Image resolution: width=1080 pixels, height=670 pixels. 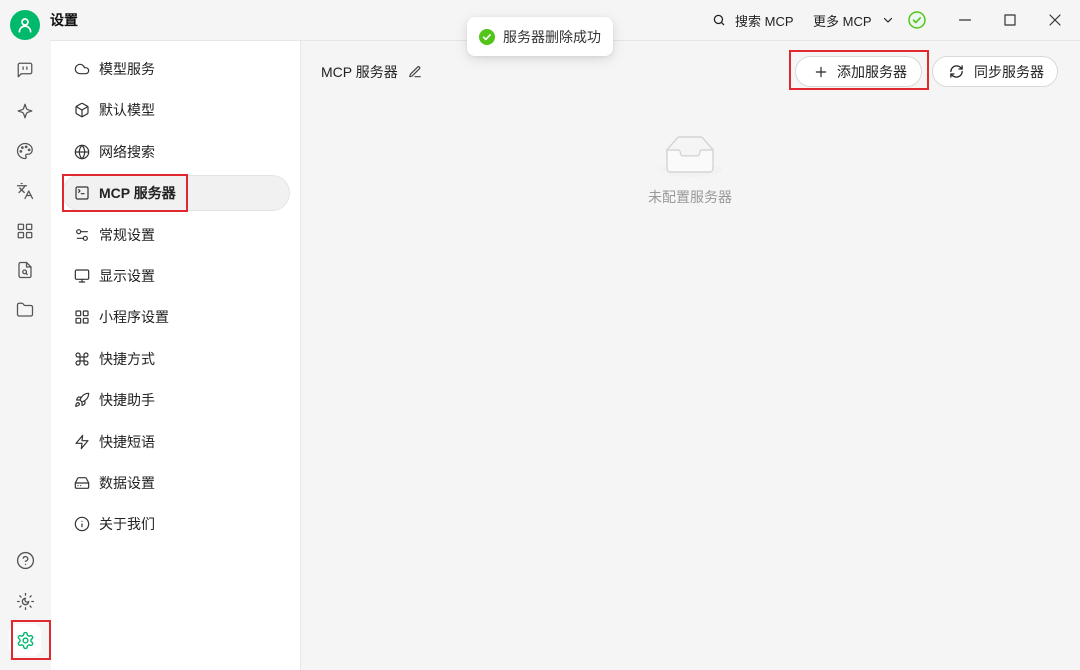 I want to click on rocket-icon, so click(x=82, y=400).